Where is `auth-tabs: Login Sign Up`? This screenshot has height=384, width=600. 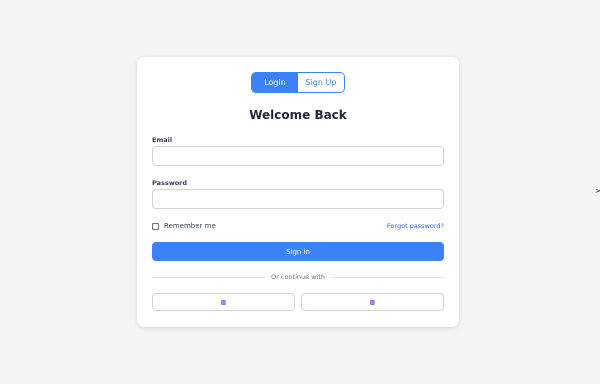 auth-tabs: Login Sign Up is located at coordinates (298, 82).